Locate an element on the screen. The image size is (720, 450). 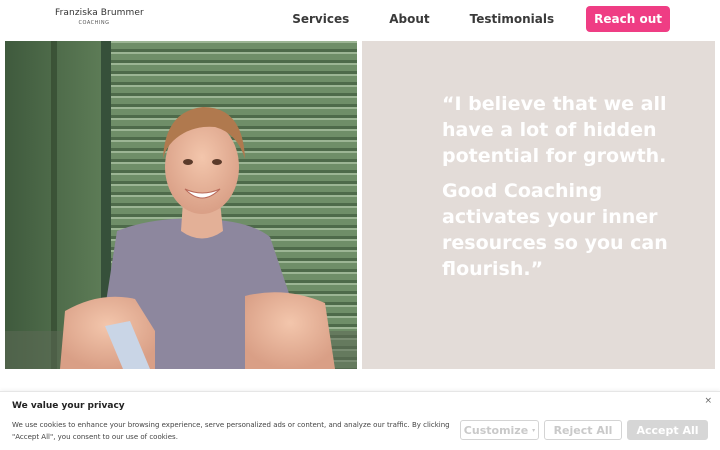
close-icon: × is located at coordinates (708, 401).